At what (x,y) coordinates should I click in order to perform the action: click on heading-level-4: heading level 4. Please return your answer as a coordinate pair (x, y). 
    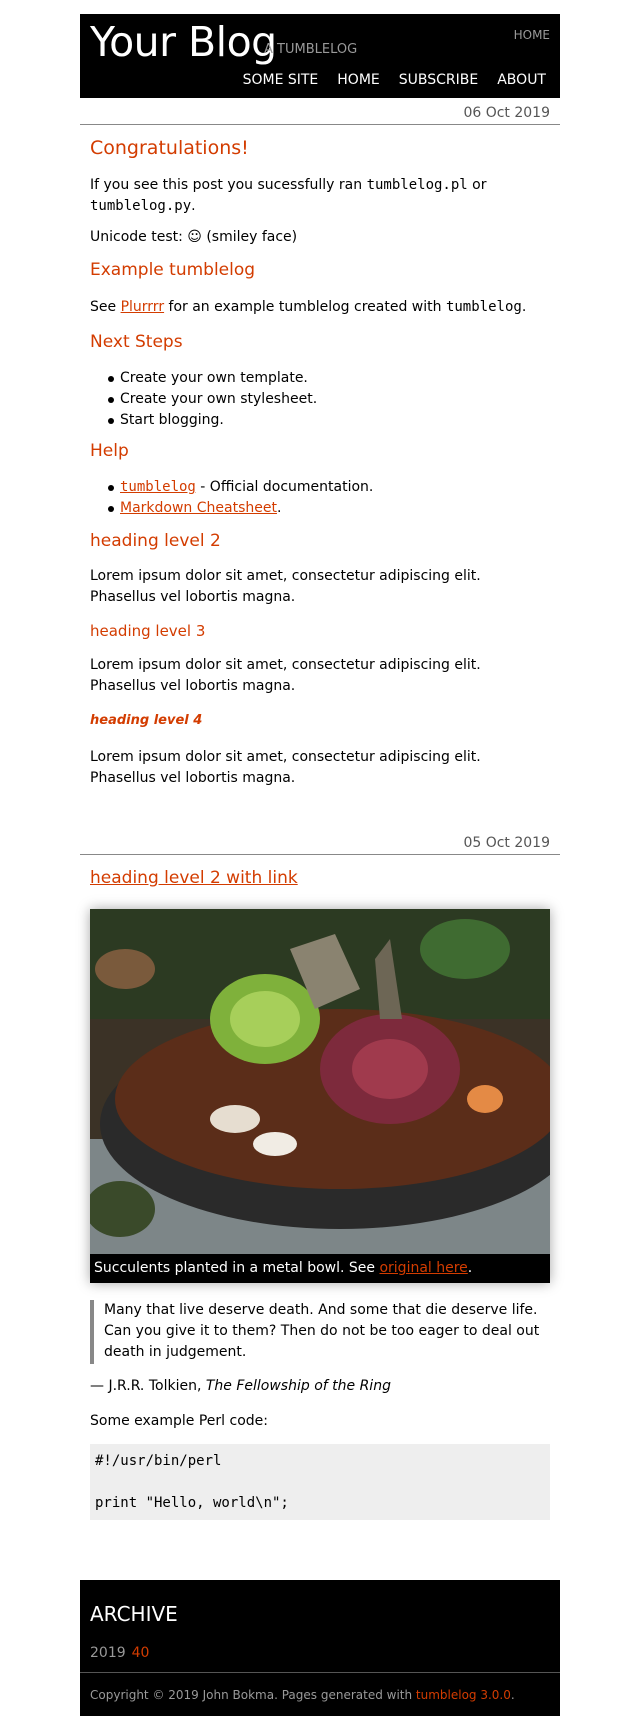
    Looking at the image, I should click on (146, 720).